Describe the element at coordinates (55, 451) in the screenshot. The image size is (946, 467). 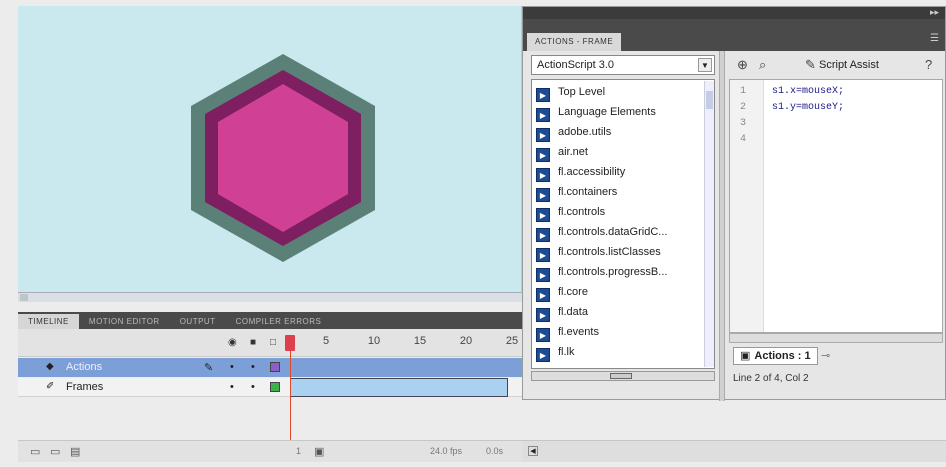
I see `new-folder-icon: ▭` at that location.